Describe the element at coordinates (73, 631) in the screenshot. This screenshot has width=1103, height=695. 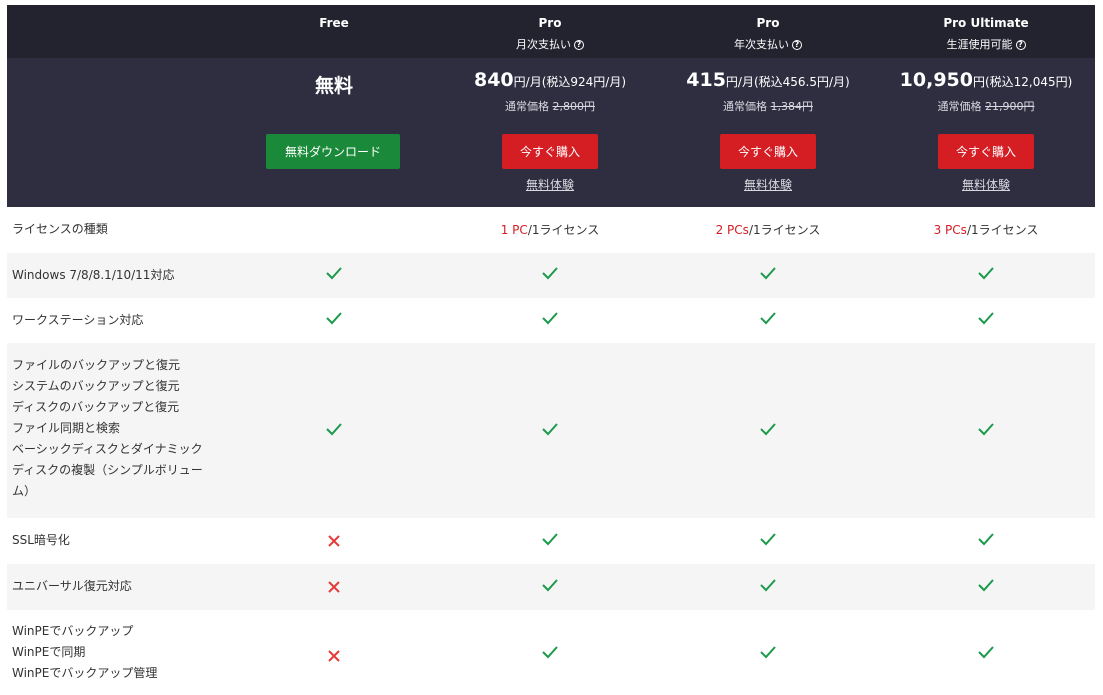
I see `feature-line: WinPEでバックアップ` at that location.